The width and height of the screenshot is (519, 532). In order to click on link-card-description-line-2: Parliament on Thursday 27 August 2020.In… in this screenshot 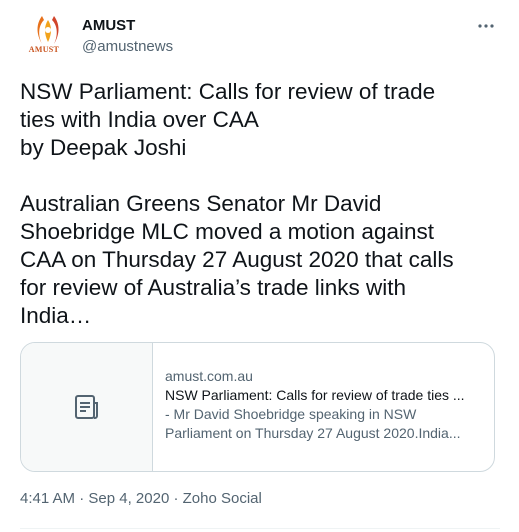, I will do `click(313, 433)`.